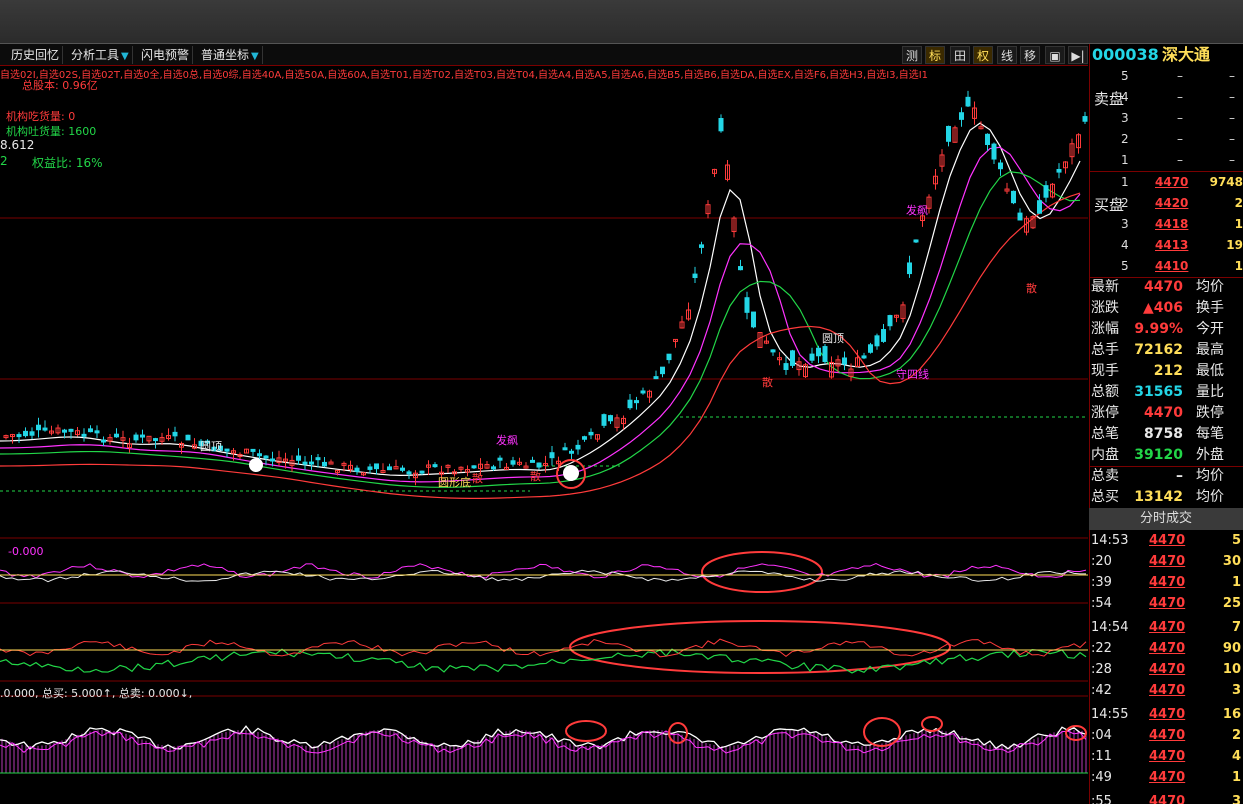  What do you see at coordinates (1172, 182) in the screenshot?
I see `buy-price: 4470` at bounding box center [1172, 182].